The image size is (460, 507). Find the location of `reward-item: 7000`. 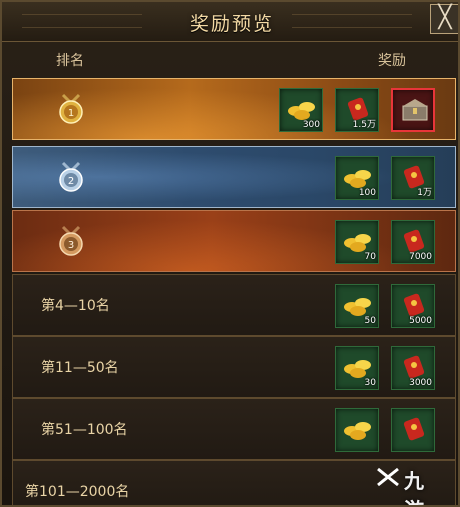

reward-item: 7000 is located at coordinates (413, 242).